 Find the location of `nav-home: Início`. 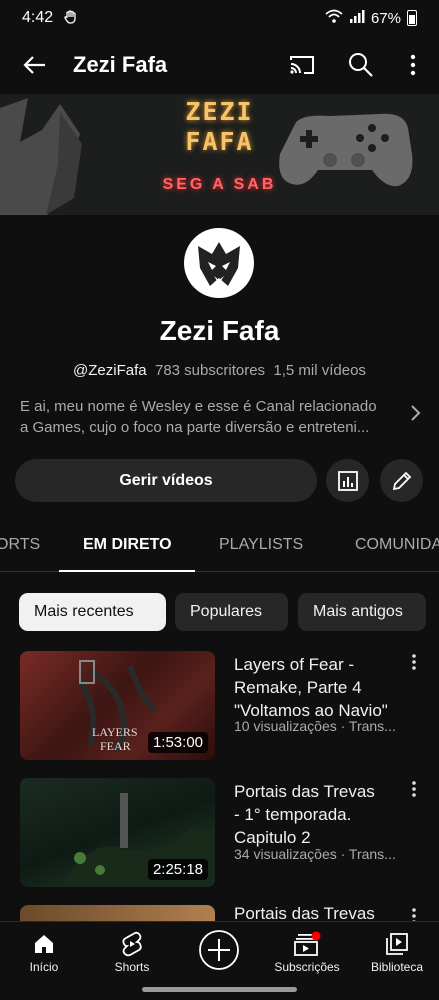

nav-home: Início is located at coordinates (44, 951).